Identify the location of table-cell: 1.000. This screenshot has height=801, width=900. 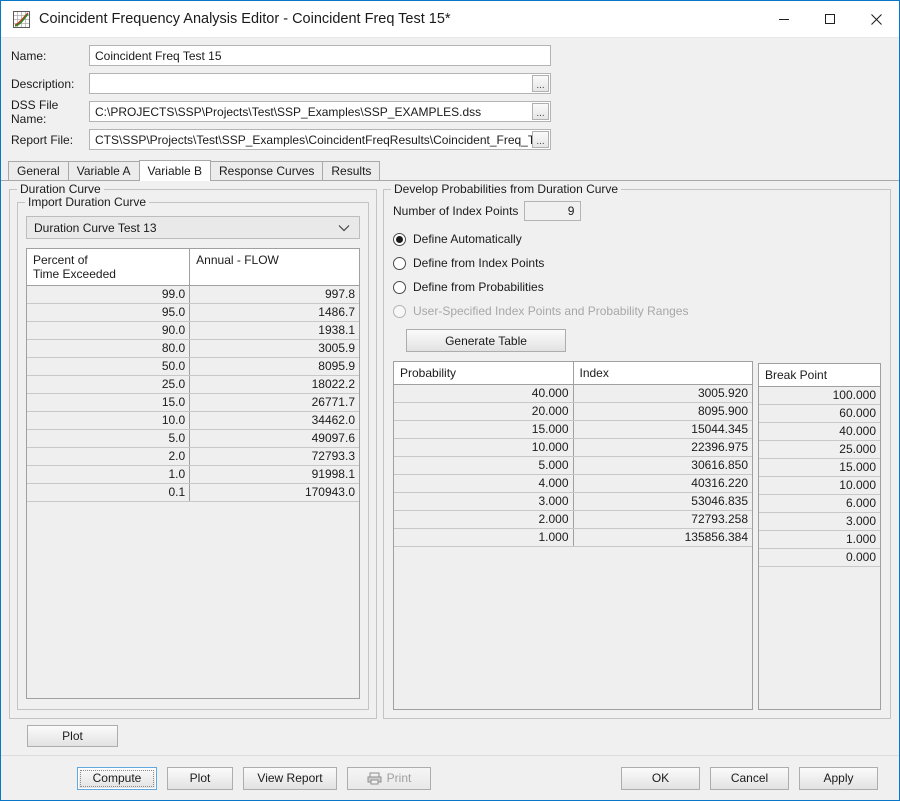
(819, 539).